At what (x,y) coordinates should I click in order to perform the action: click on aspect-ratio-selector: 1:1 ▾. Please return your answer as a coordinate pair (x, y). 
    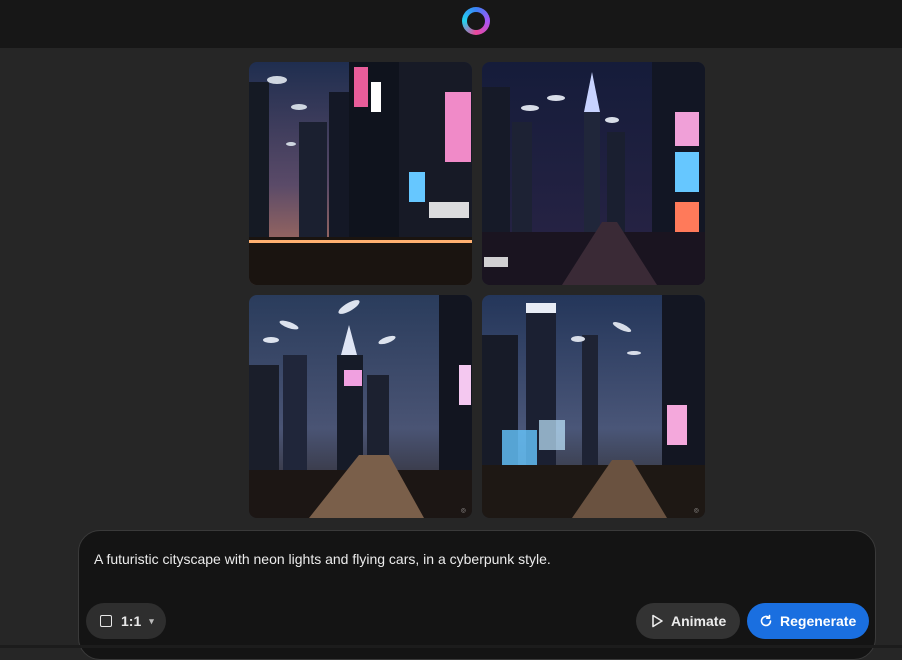
    Looking at the image, I should click on (126, 621).